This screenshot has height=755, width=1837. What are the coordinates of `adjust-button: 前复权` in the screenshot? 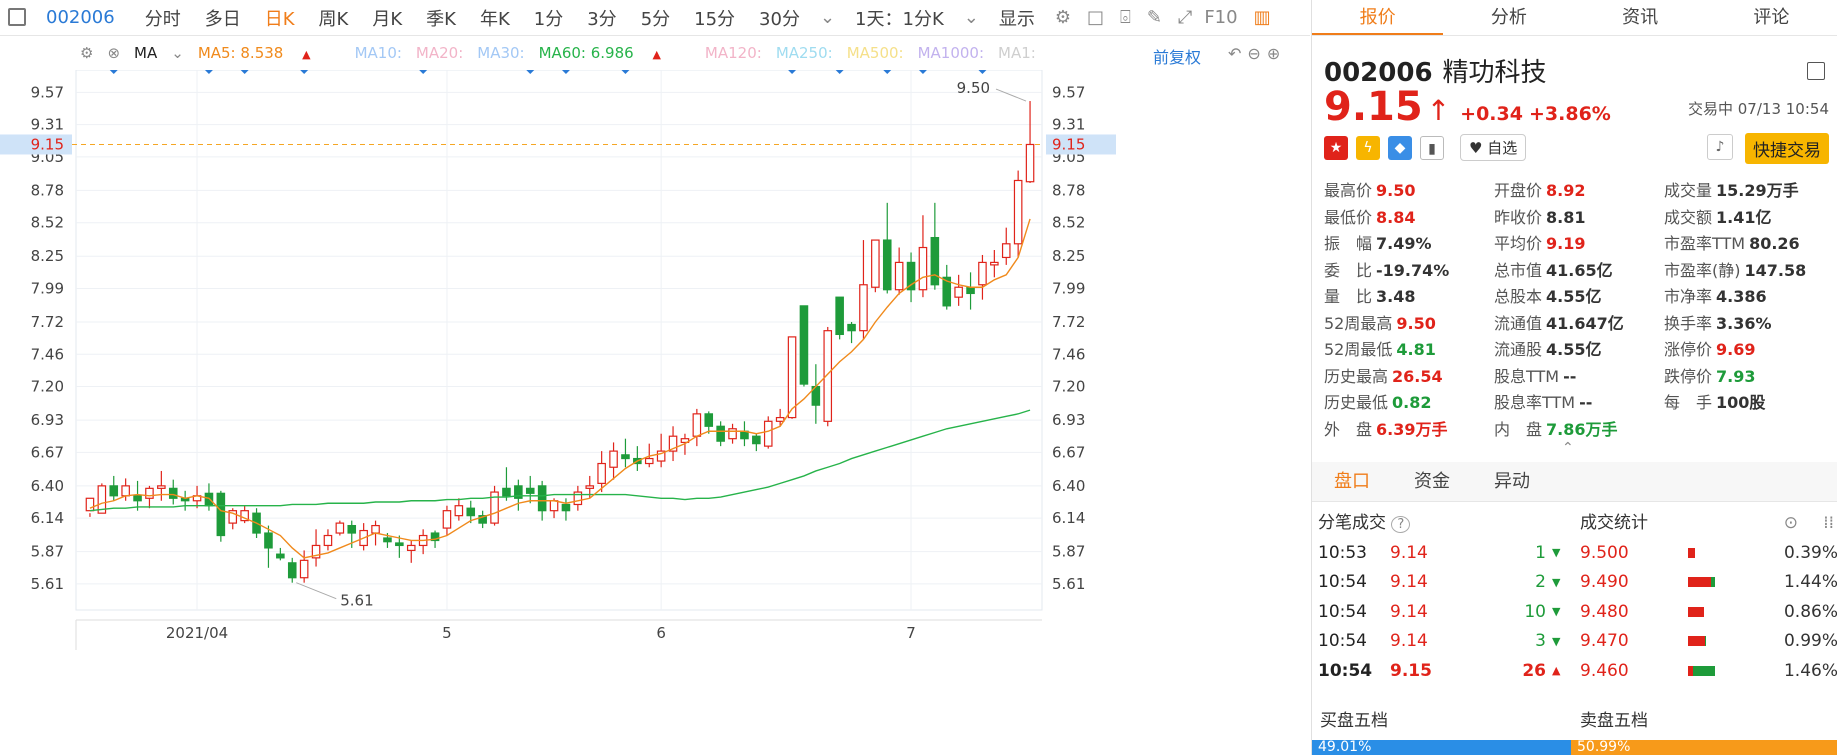 It's located at (1177, 56).